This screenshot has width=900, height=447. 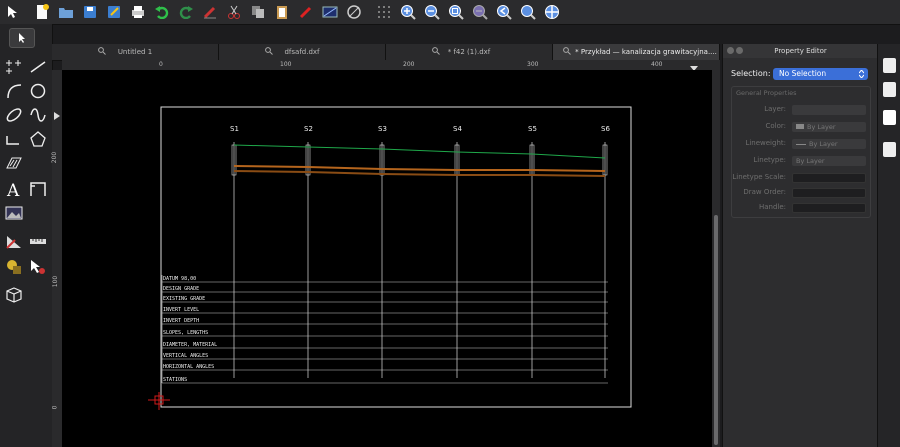 What do you see at coordinates (162, 12) in the screenshot?
I see `undo-icon` at bounding box center [162, 12].